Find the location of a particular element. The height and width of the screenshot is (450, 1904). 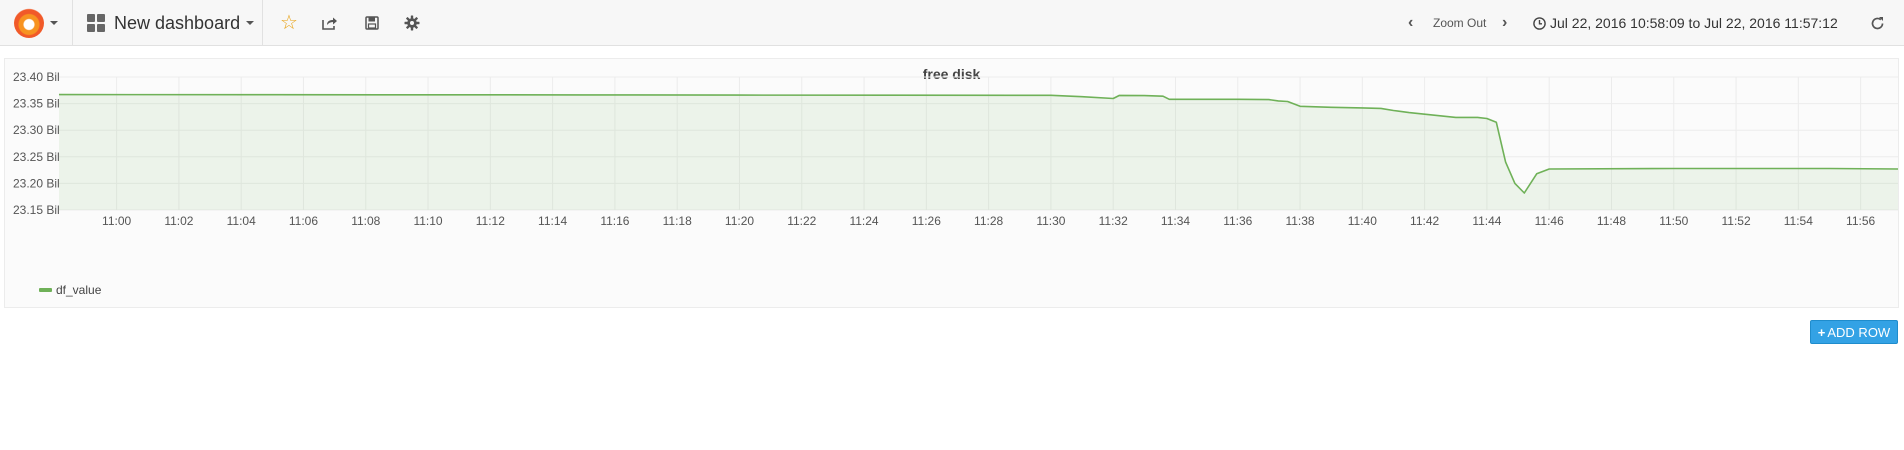

x-tick-label: 11:40 is located at coordinates (1362, 221).